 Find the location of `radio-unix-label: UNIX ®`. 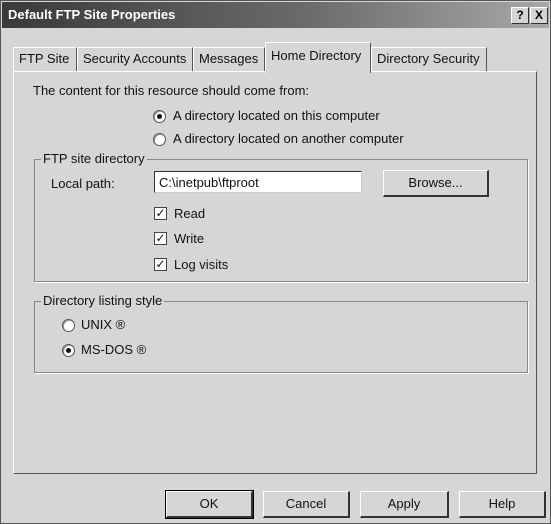

radio-unix-label: UNIX ® is located at coordinates (103, 324).